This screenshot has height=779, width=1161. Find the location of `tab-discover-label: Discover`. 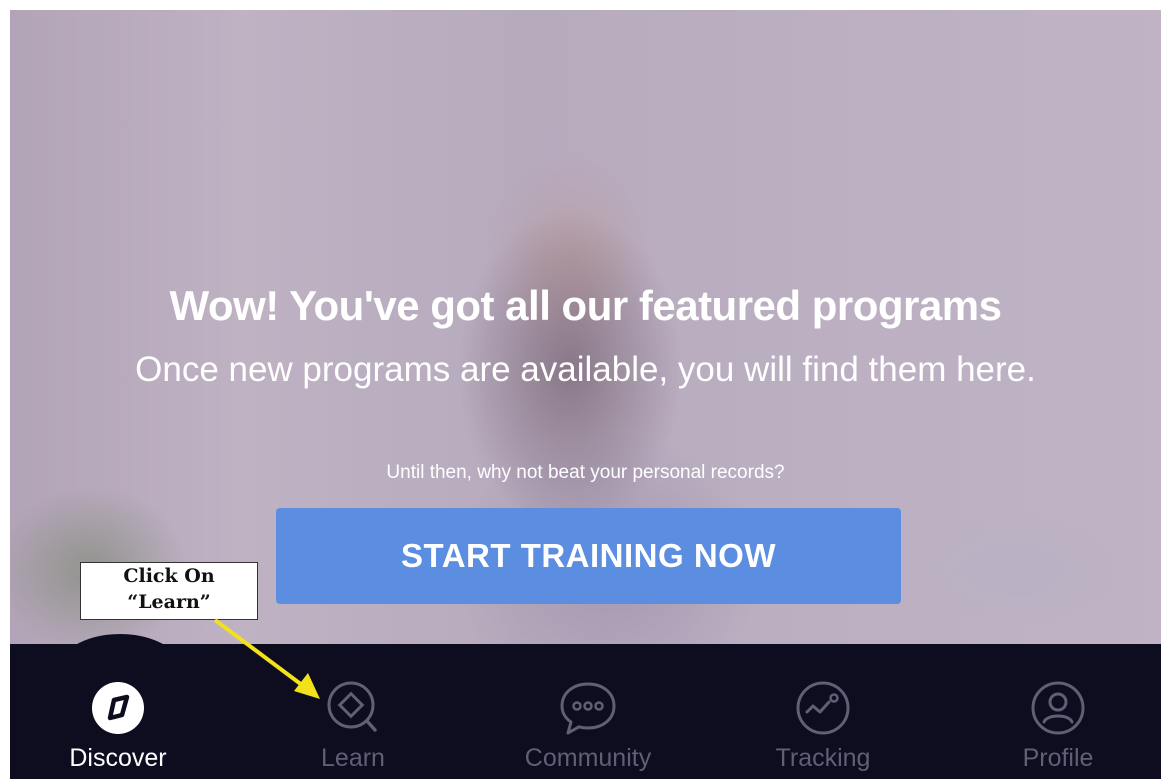

tab-discover-label: Discover is located at coordinates (118, 758).